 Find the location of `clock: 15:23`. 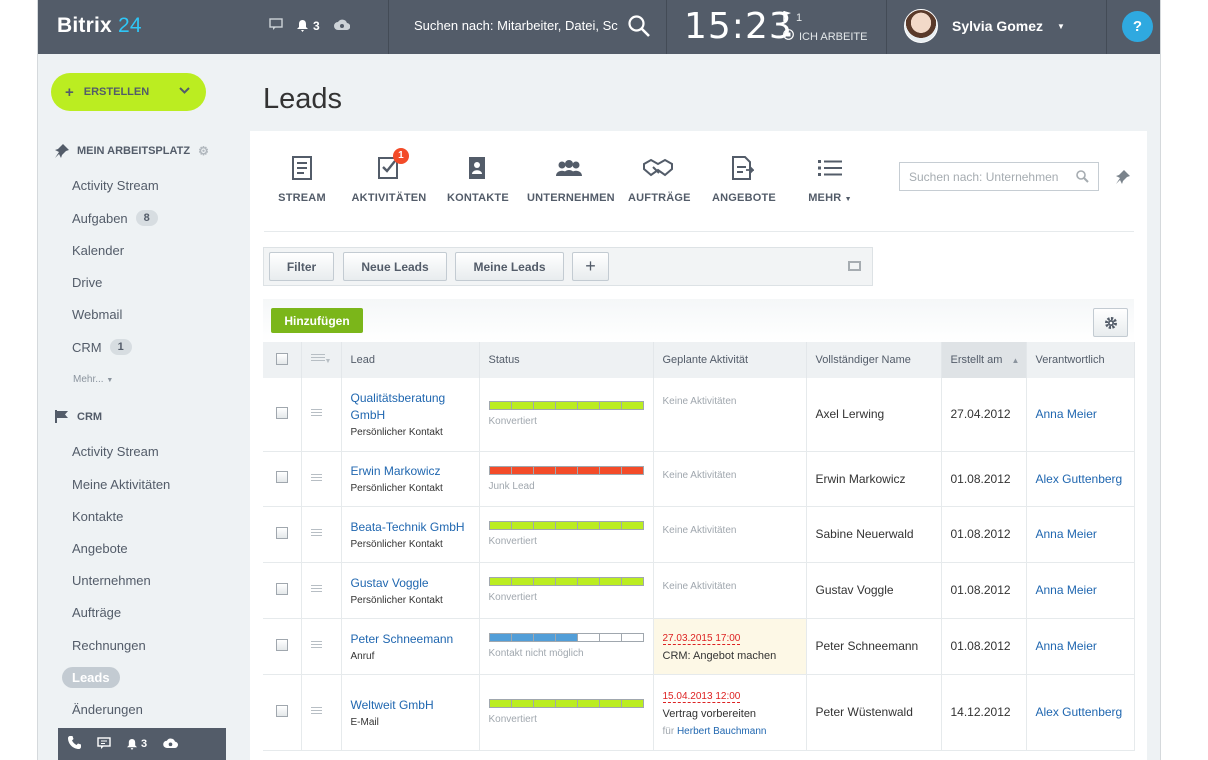

clock: 15:23 is located at coordinates (738, 26).